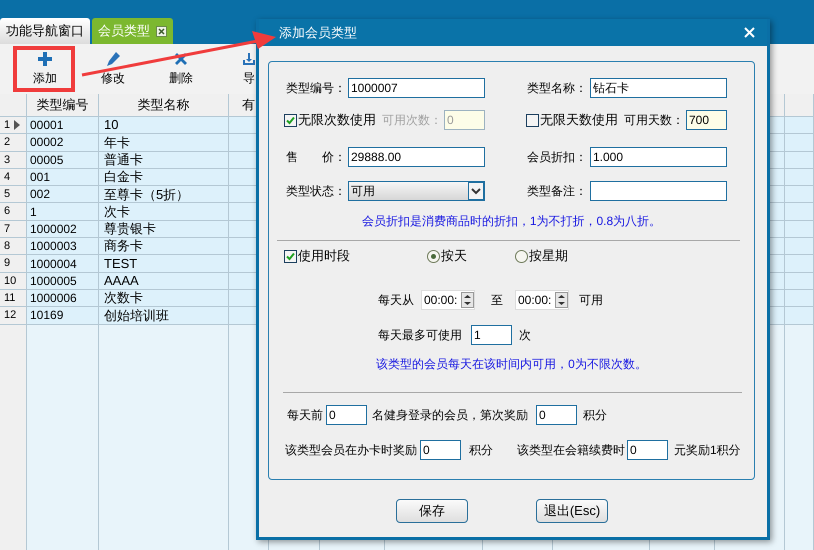  Describe the element at coordinates (63, 264) in the screenshot. I see `table-cell: 1000004` at that location.